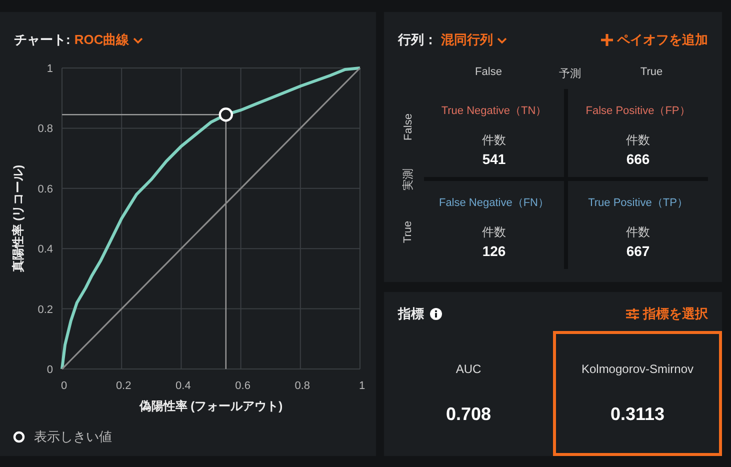  What do you see at coordinates (302, 386) in the screenshot?
I see `x-tick-label: 0.8` at bounding box center [302, 386].